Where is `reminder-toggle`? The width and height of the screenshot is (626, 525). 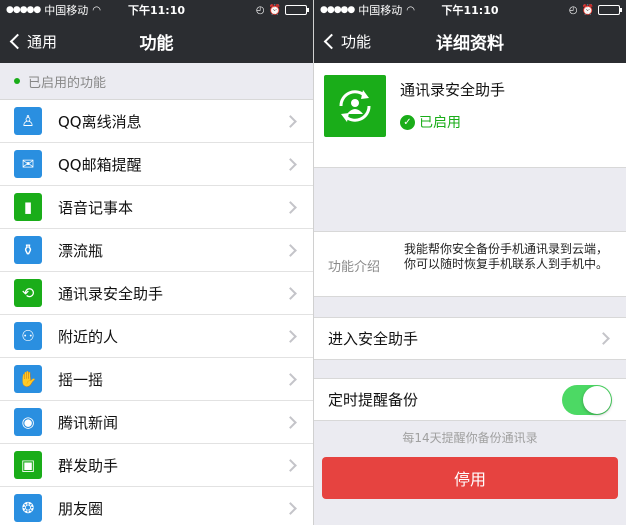
reminder-toggle is located at coordinates (587, 399).